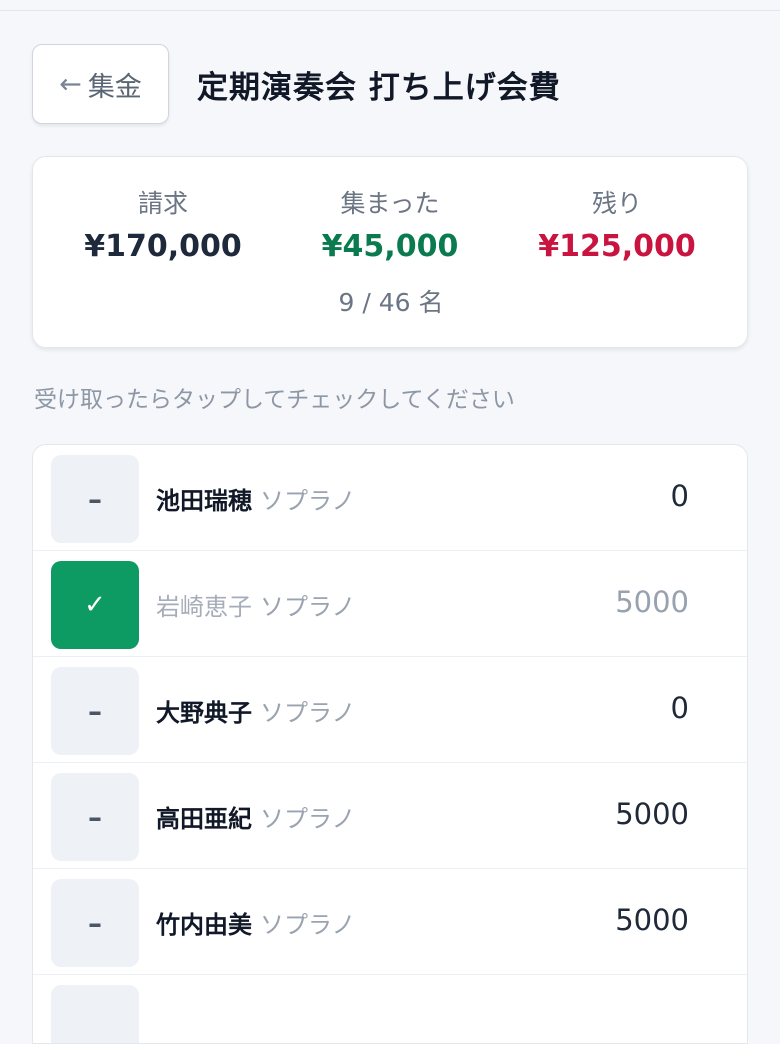 This screenshot has height=1044, width=780. I want to click on remaining-value: ¥125,000, so click(617, 246).